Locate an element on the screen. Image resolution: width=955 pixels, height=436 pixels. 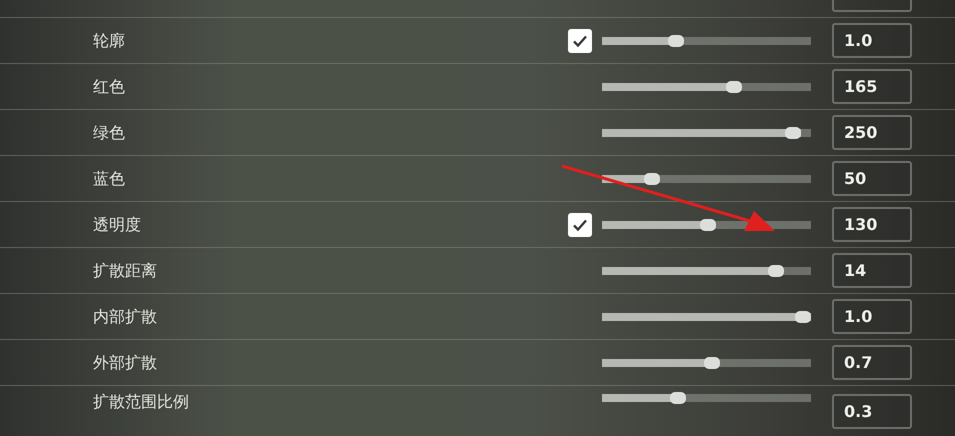
setting-label: 轮廓 is located at coordinates (109, 40).